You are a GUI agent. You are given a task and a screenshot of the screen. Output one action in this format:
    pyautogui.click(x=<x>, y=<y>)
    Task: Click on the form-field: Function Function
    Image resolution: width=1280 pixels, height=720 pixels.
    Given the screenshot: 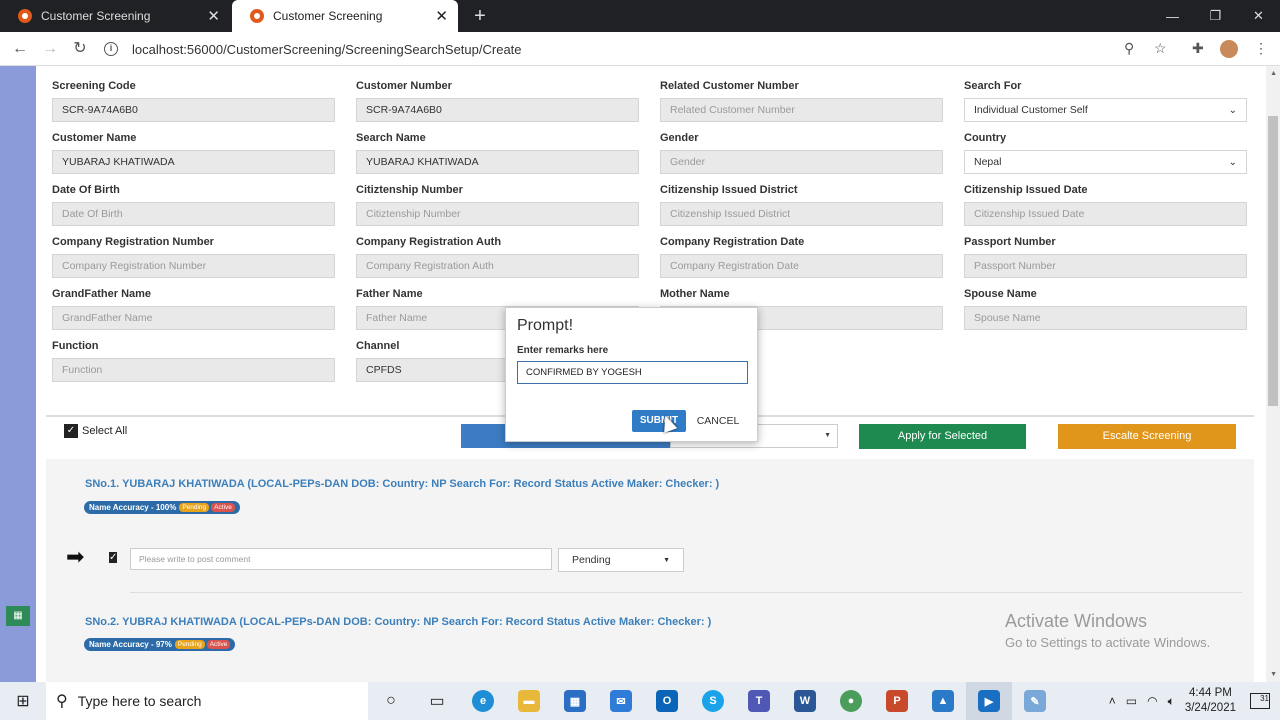 What is the action you would take?
    pyautogui.click(x=193, y=361)
    